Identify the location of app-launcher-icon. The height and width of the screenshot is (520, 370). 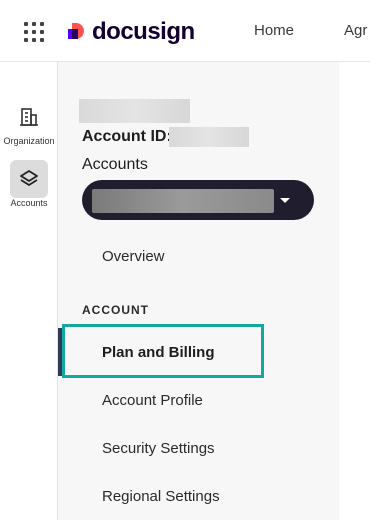
(34, 32).